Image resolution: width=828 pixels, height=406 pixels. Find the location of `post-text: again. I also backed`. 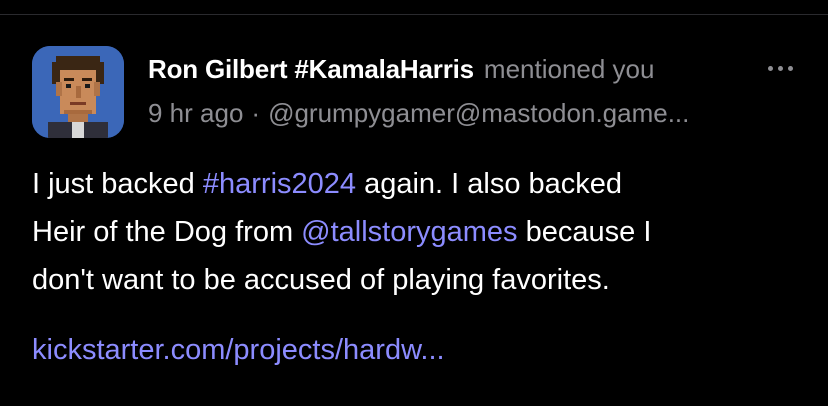

post-text: again. I also backed is located at coordinates (489, 184).